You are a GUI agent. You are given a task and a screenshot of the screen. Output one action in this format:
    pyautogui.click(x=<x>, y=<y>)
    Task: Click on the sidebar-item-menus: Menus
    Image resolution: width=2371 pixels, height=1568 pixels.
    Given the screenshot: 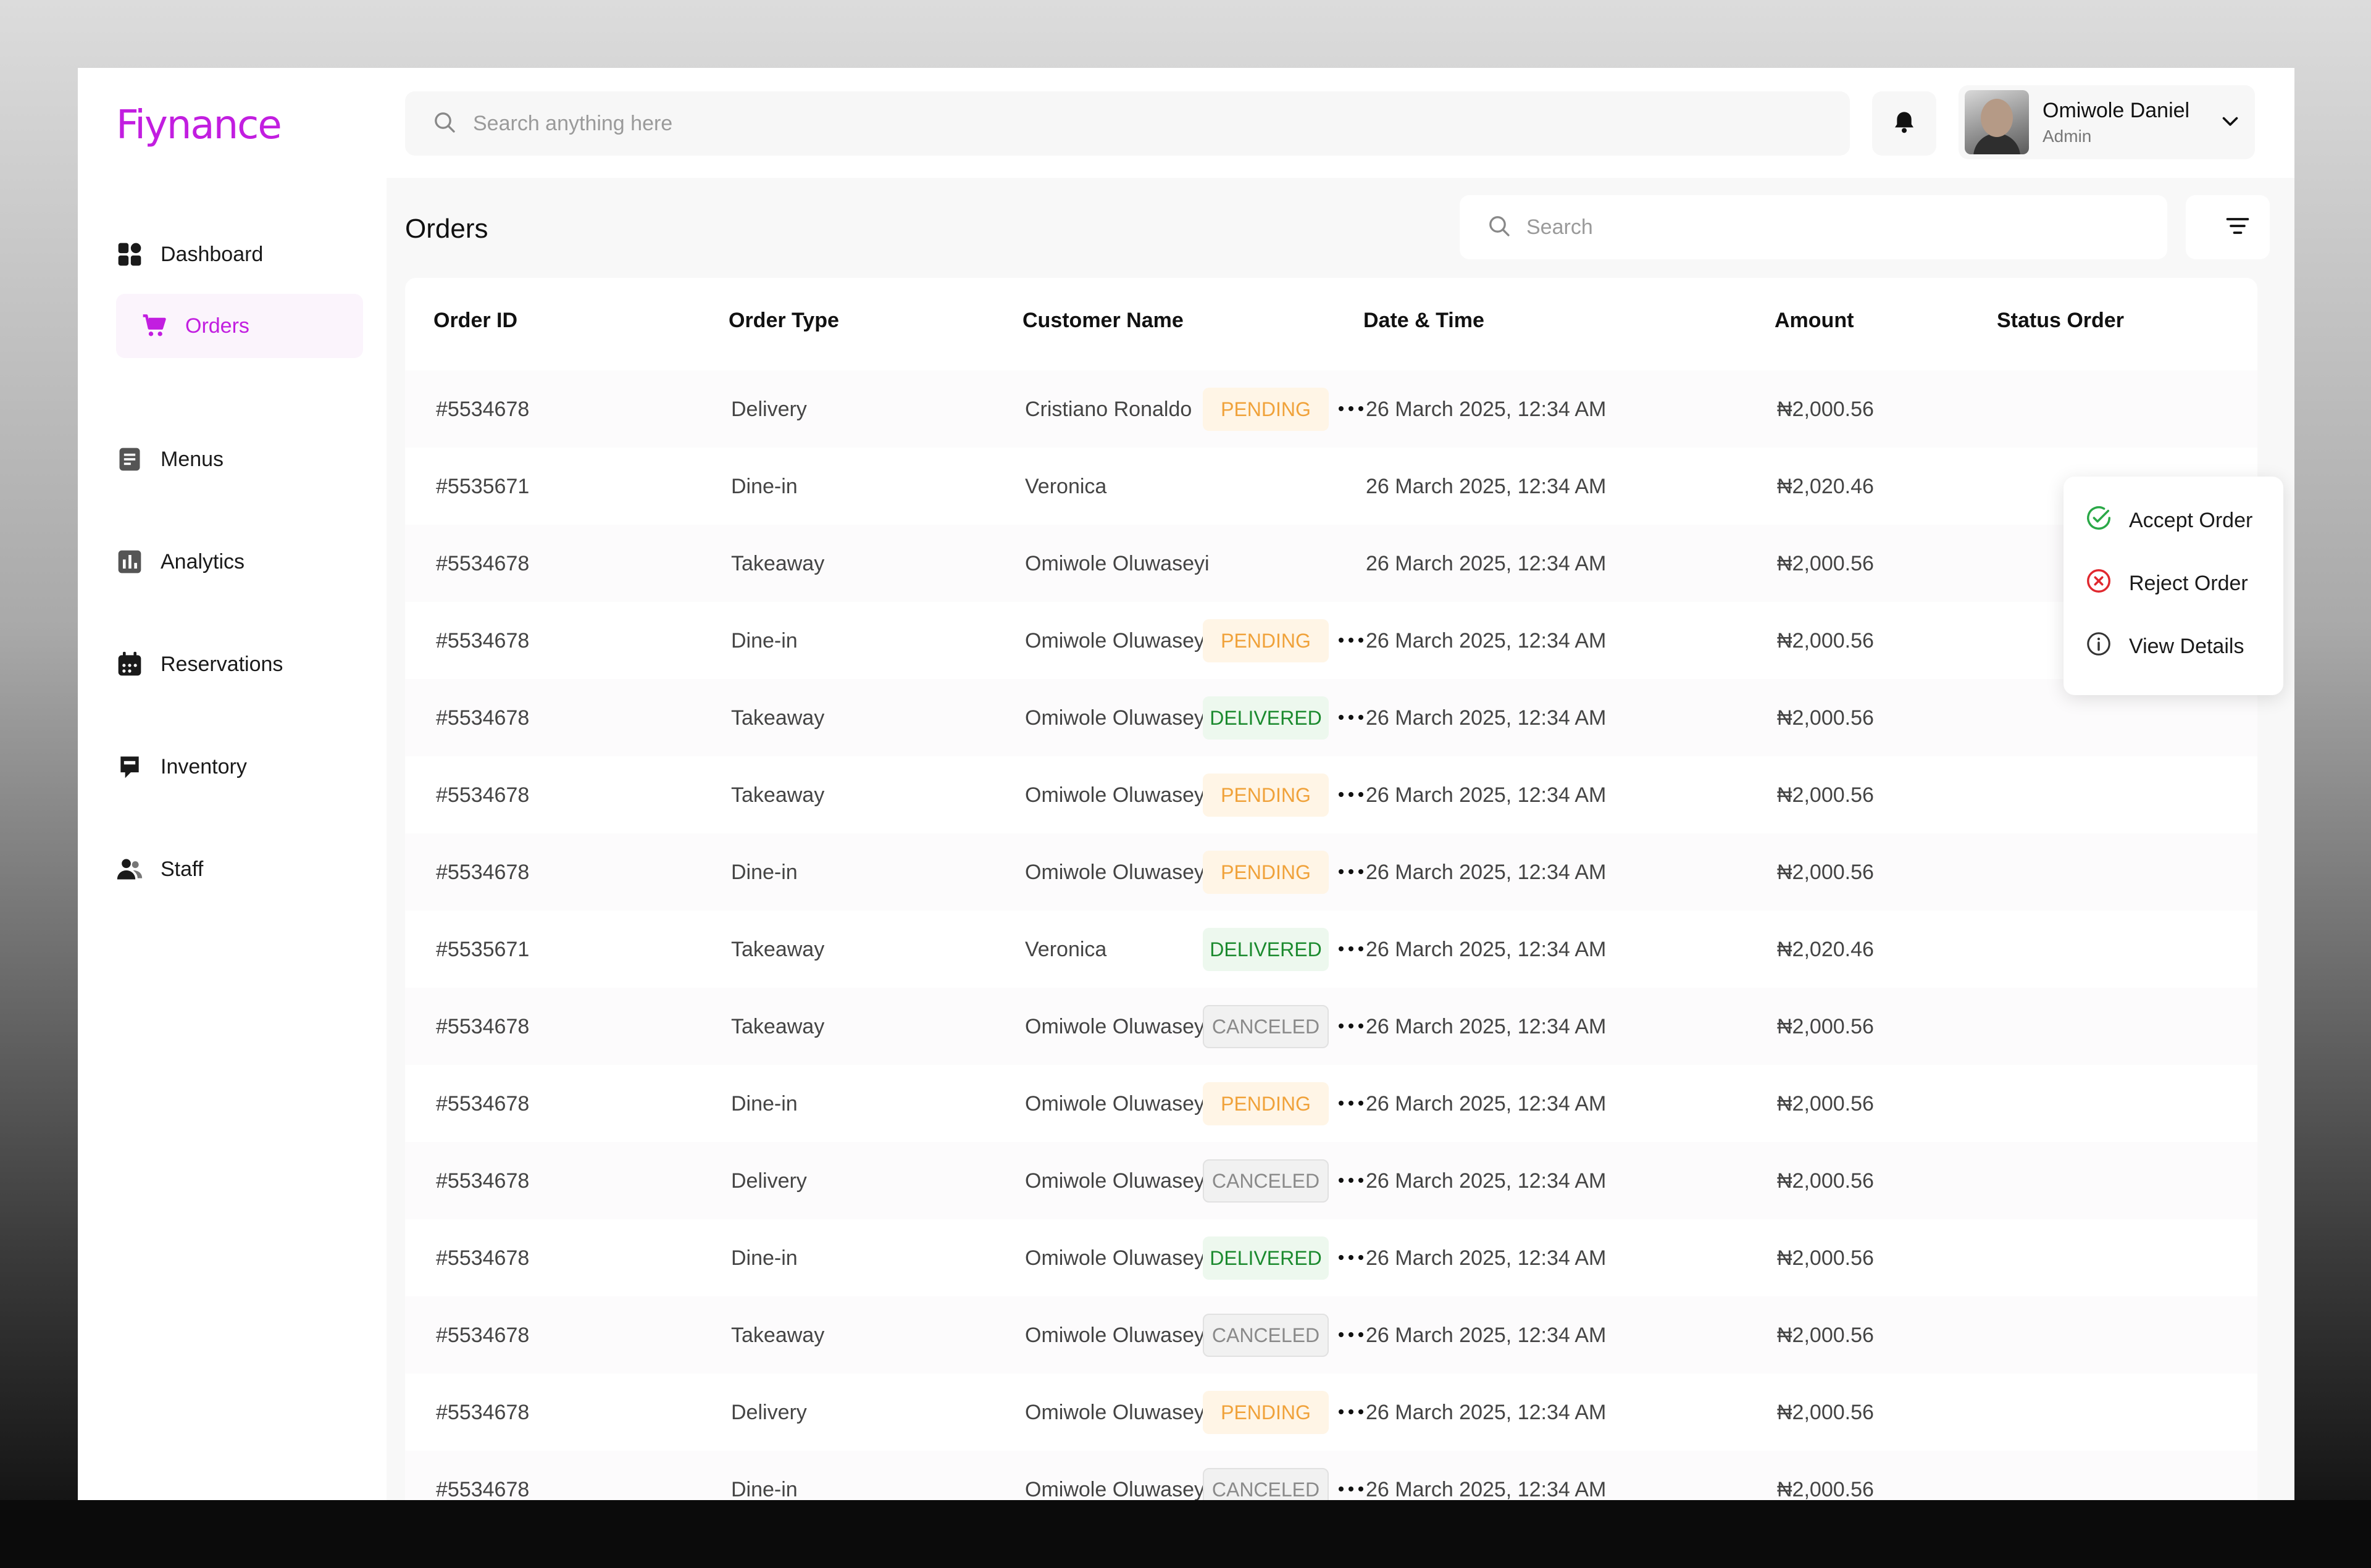 What is the action you would take?
    pyautogui.click(x=239, y=459)
    